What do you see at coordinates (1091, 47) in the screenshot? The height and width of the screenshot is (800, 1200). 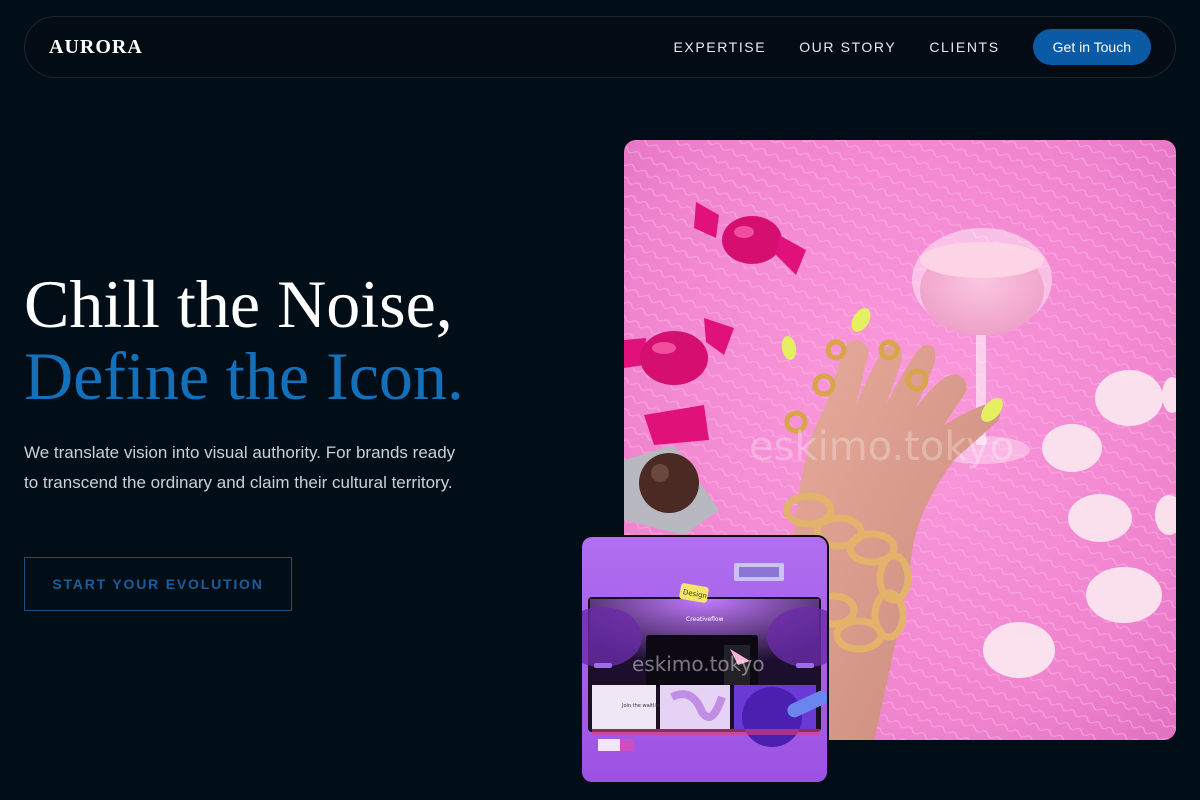 I see `get-in-touch-button: Get in Touch` at bounding box center [1091, 47].